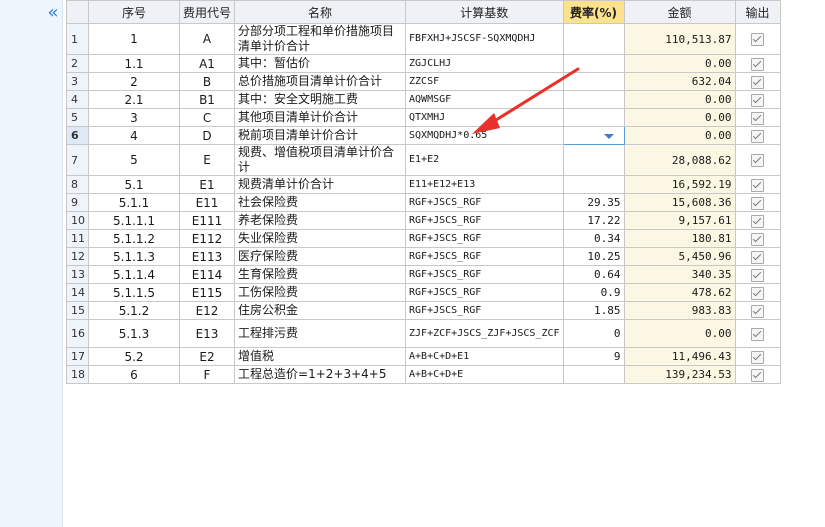  Describe the element at coordinates (134, 202) in the screenshot. I see `seq-cell: 5.1.1` at that location.